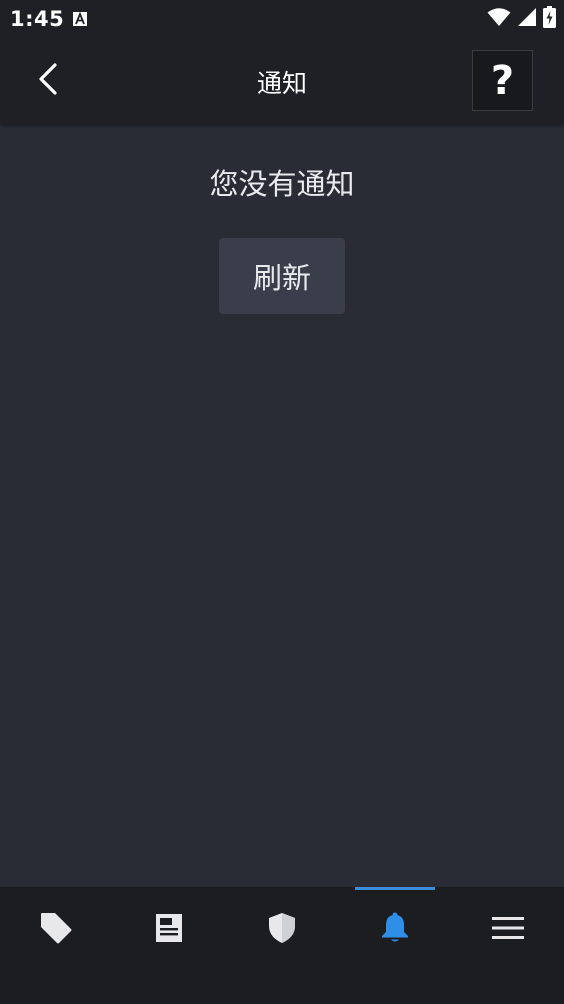 The height and width of the screenshot is (1004, 564). Describe the element at coordinates (282, 184) in the screenshot. I see `empty-state-message: 您没有通知` at that location.